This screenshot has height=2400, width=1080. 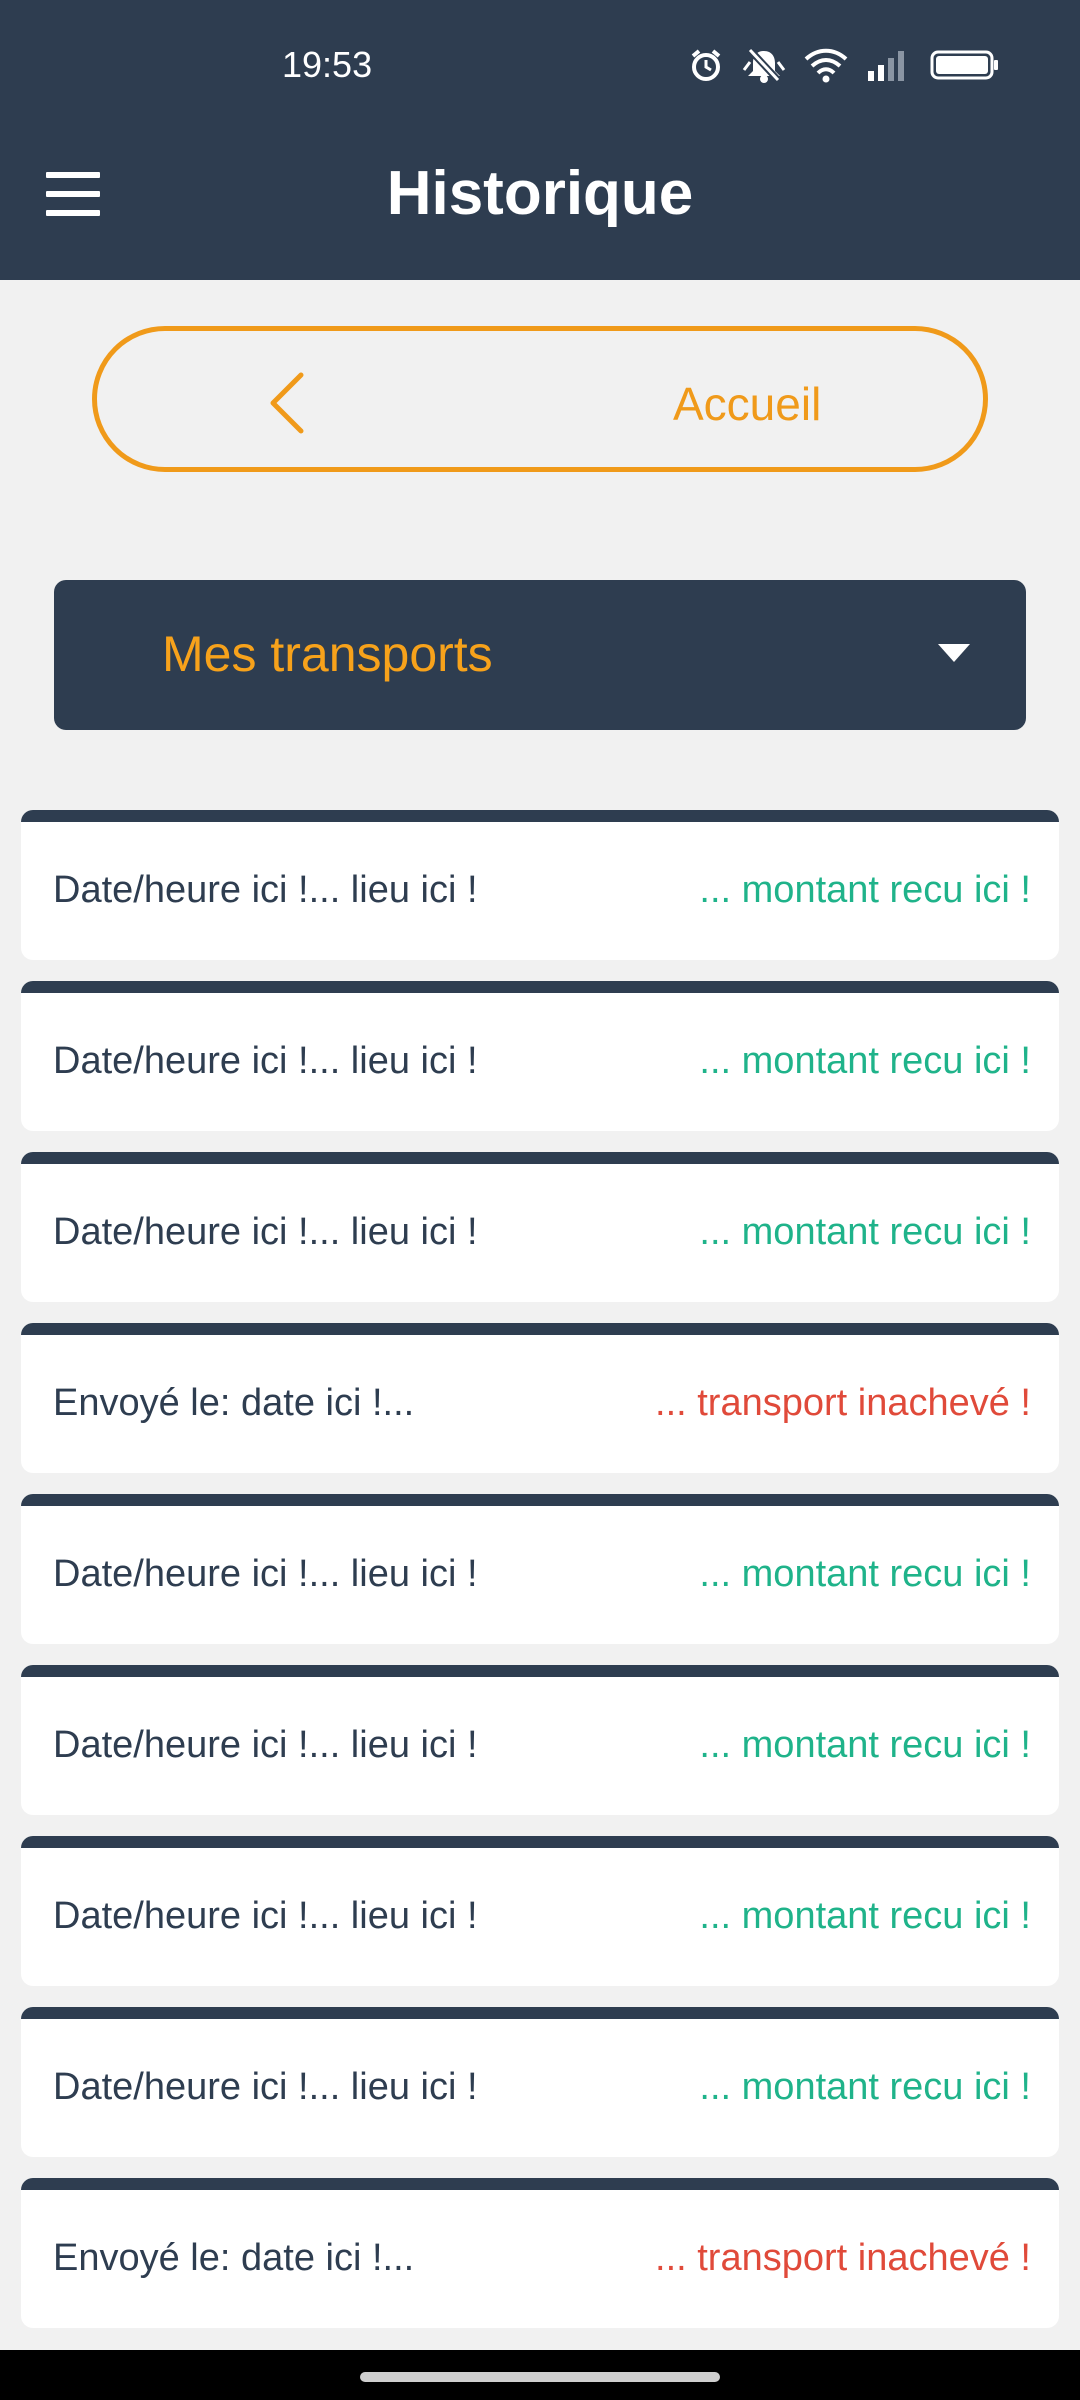 What do you see at coordinates (826, 65) in the screenshot?
I see `wifi-icon` at bounding box center [826, 65].